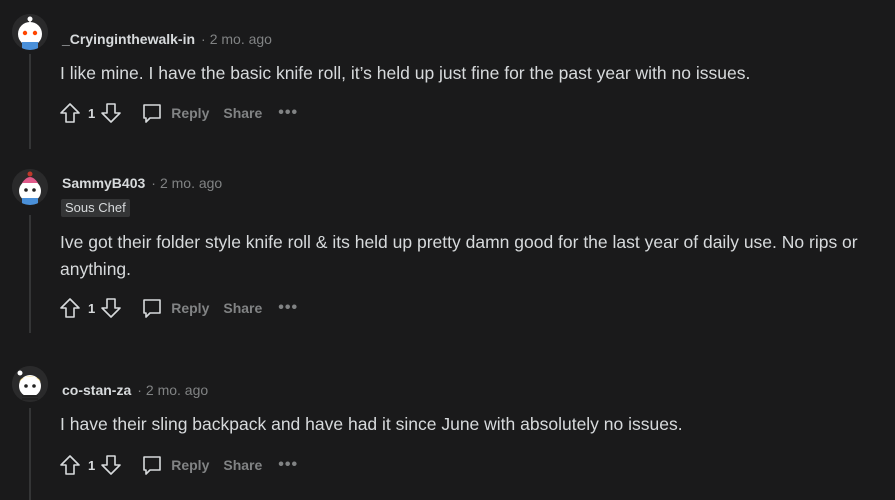 The image size is (895, 500). What do you see at coordinates (30, 32) in the screenshot?
I see `robot-avatar-icon` at bounding box center [30, 32].